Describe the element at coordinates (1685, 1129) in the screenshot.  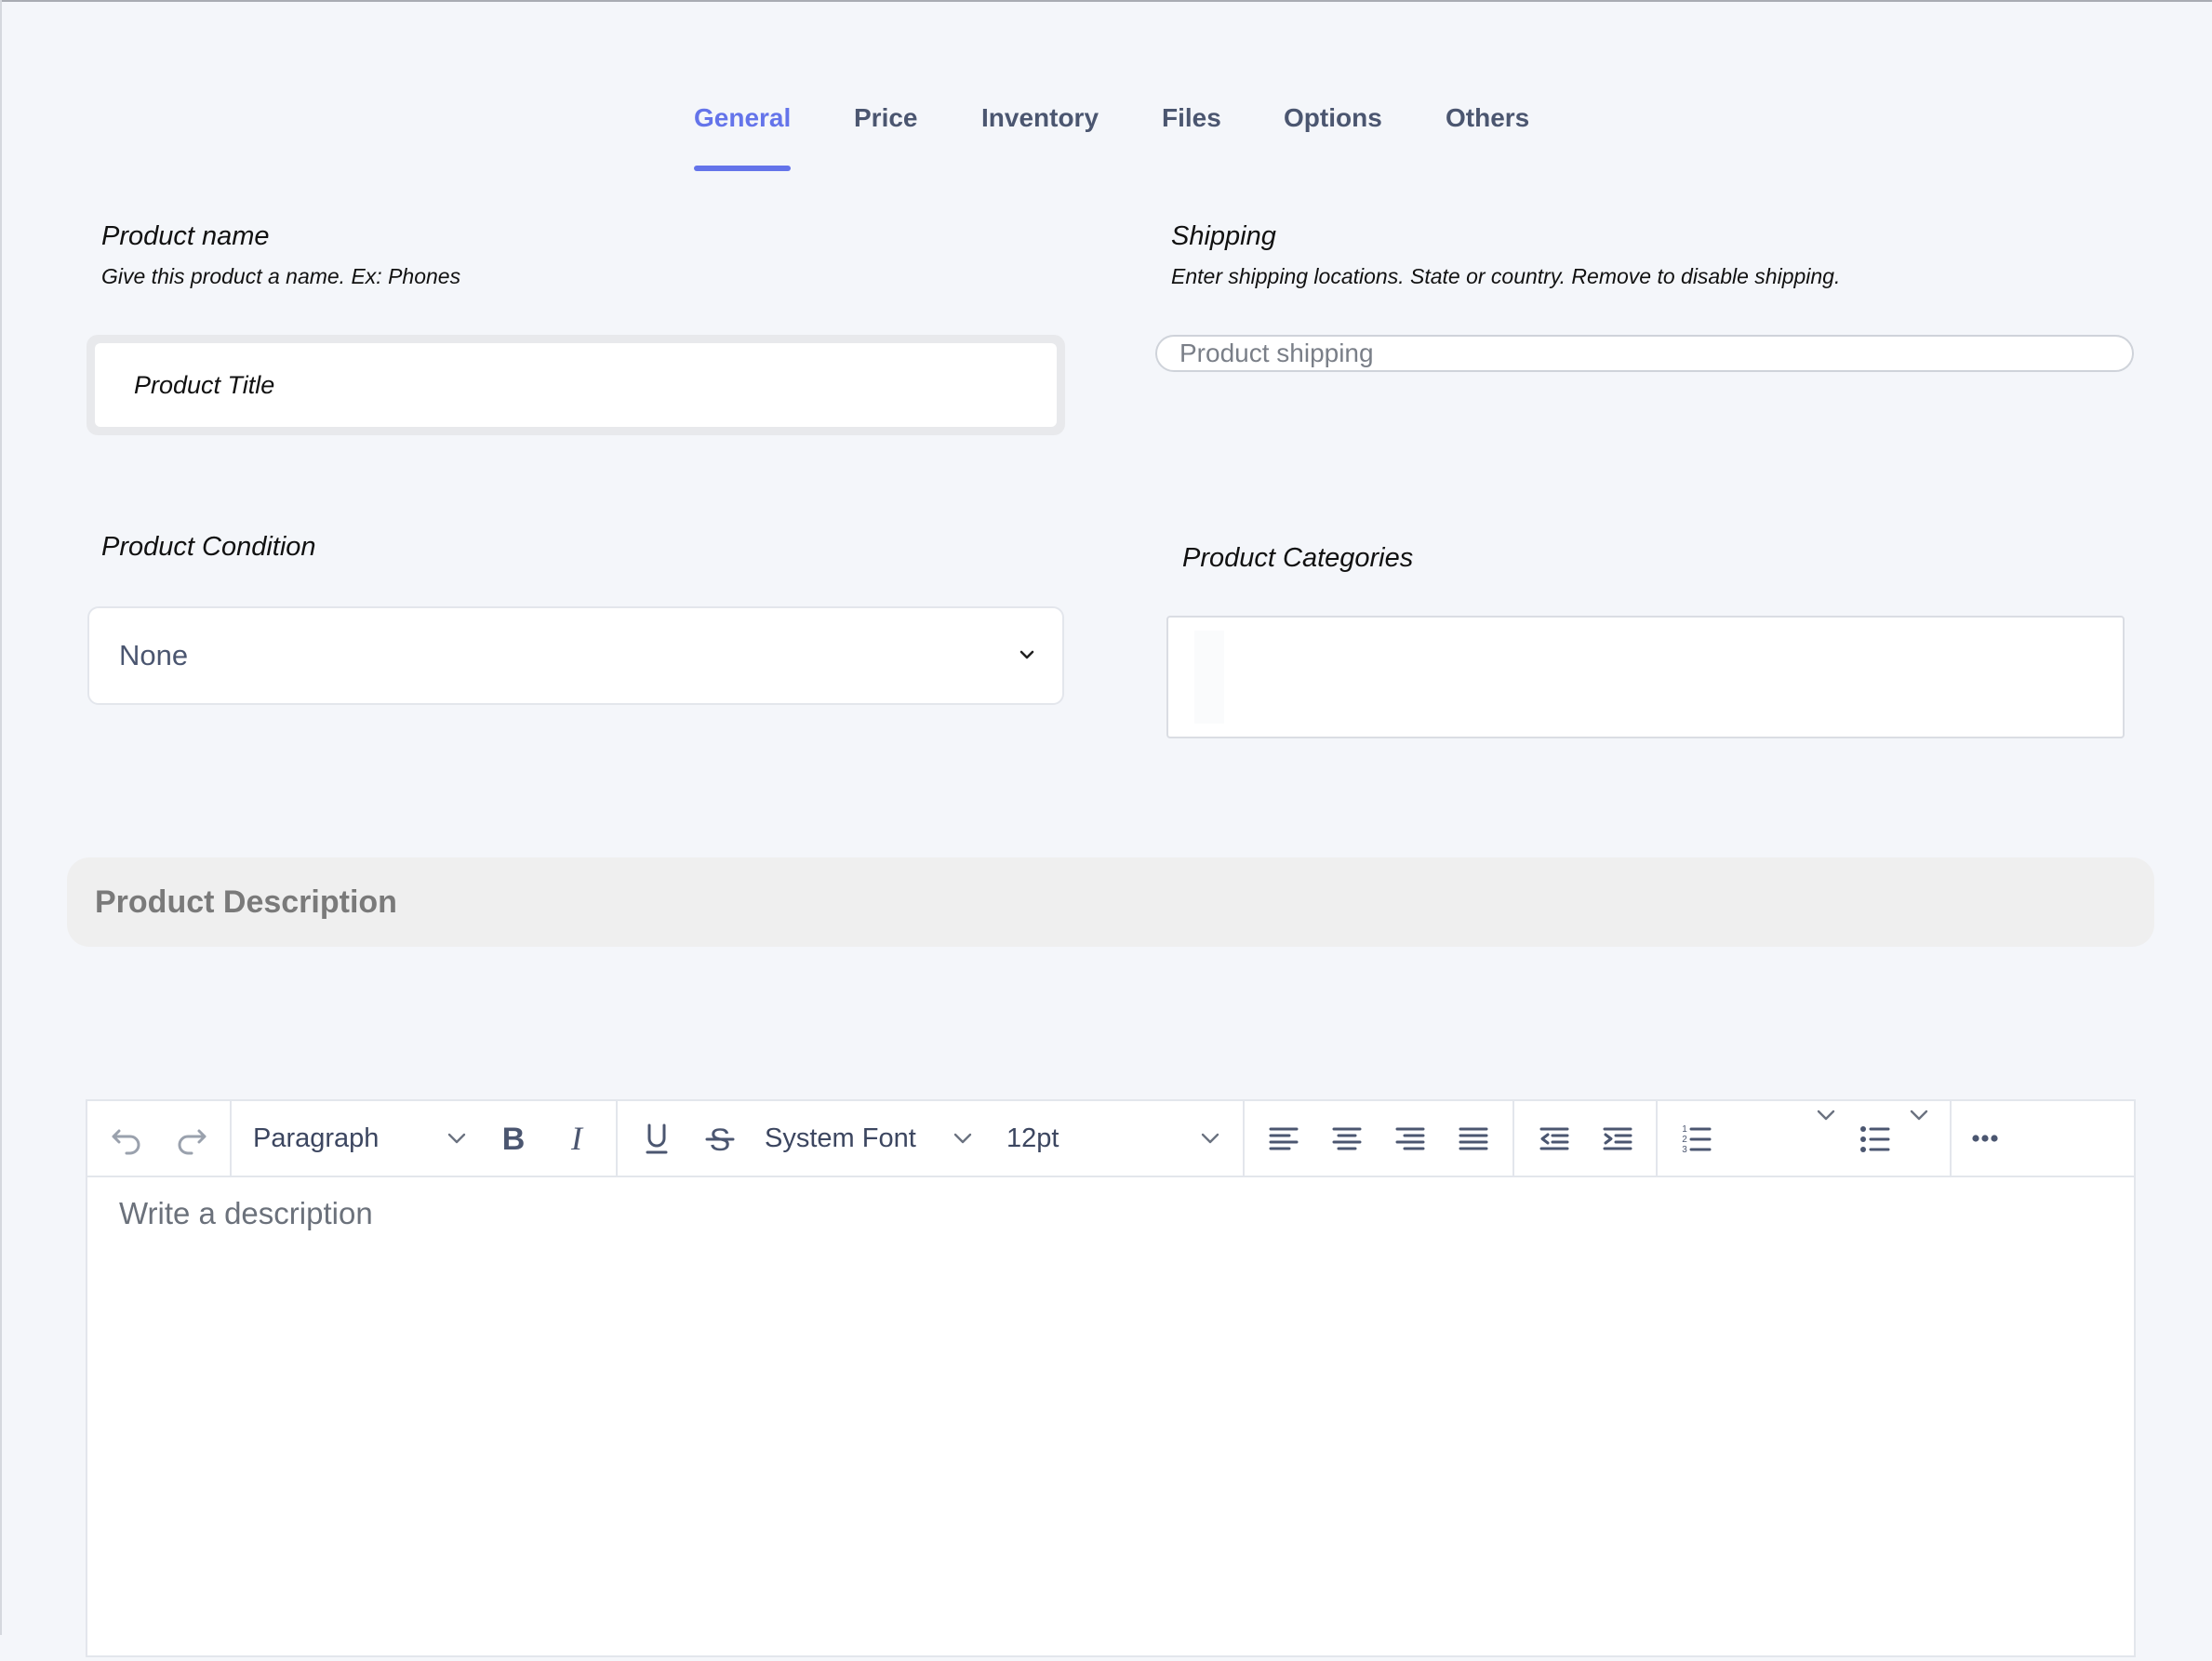
I see `svg-text: 1` at that location.